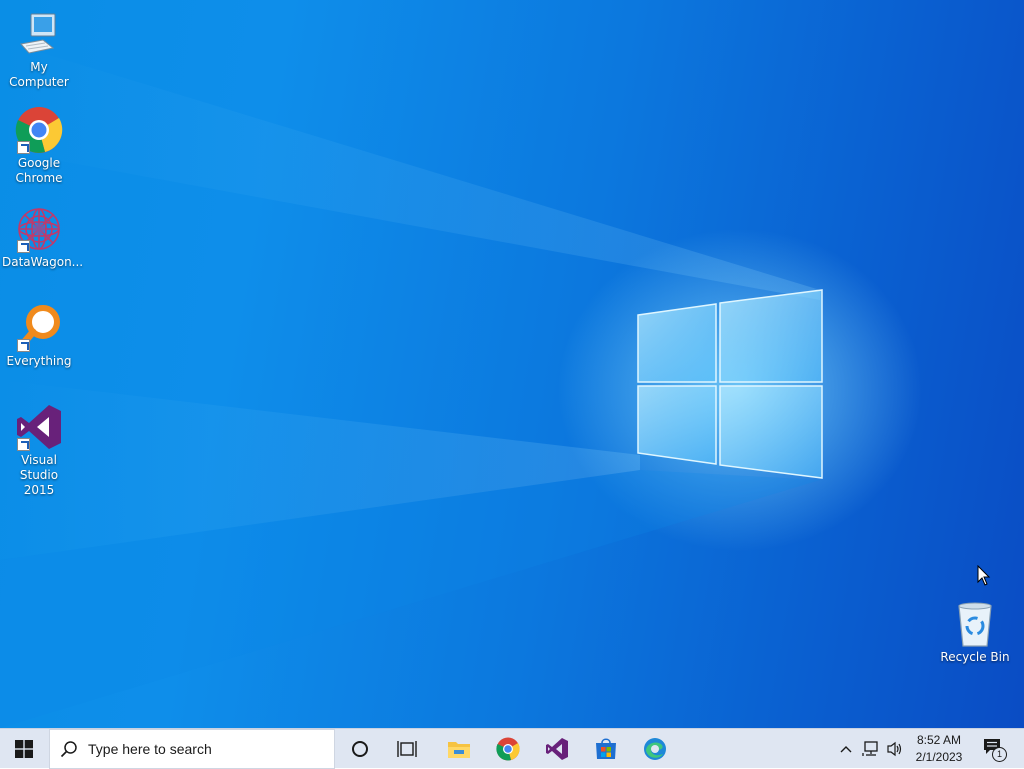  What do you see at coordinates (39, 328) in the screenshot?
I see `everything-icon` at bounding box center [39, 328].